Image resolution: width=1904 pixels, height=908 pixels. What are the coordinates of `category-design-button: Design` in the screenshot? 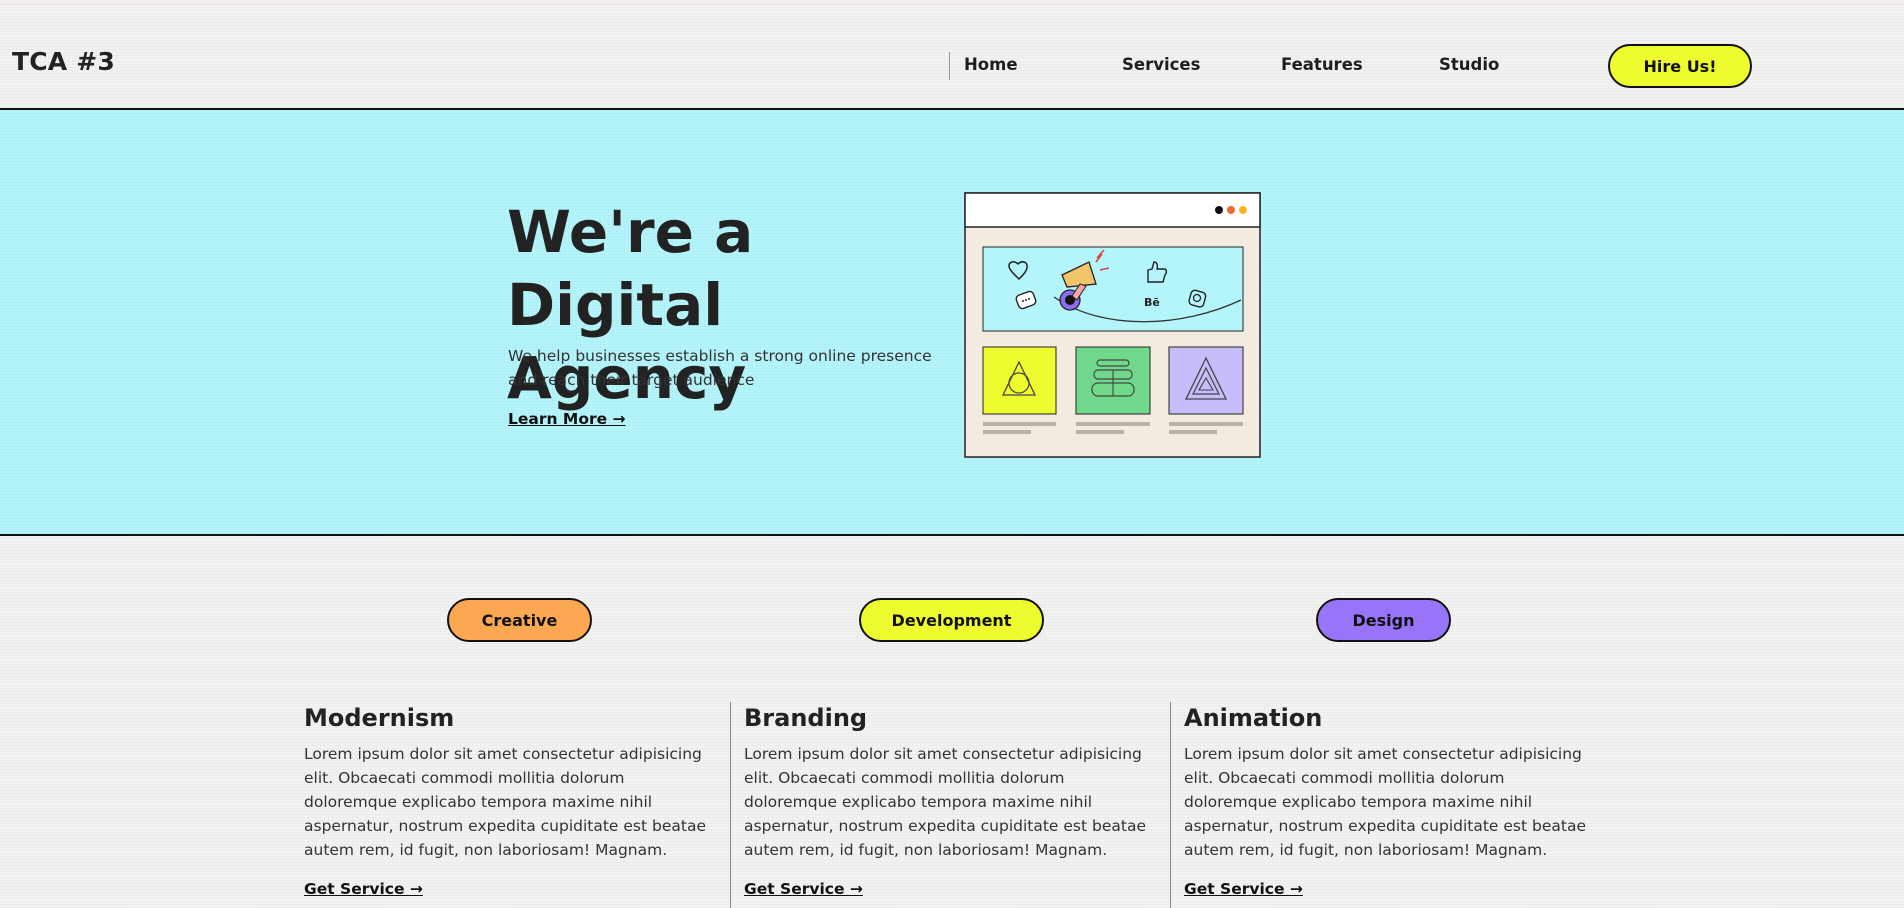 It's located at (1383, 620).